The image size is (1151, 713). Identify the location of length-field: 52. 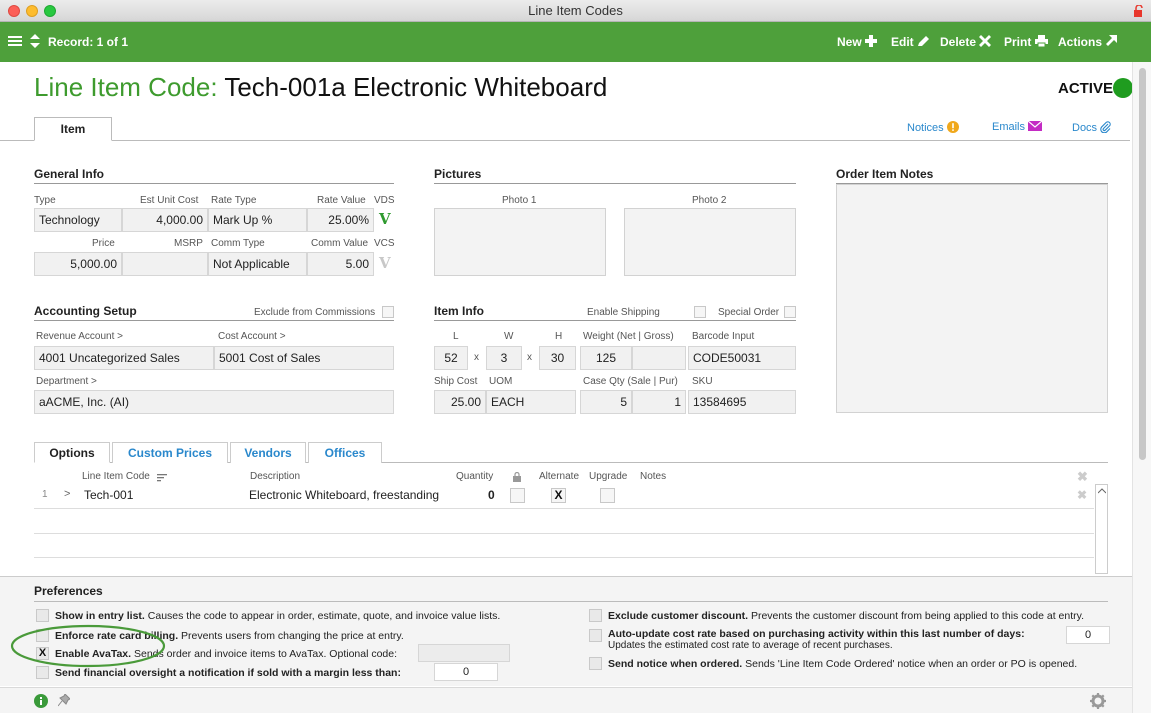
(451, 358).